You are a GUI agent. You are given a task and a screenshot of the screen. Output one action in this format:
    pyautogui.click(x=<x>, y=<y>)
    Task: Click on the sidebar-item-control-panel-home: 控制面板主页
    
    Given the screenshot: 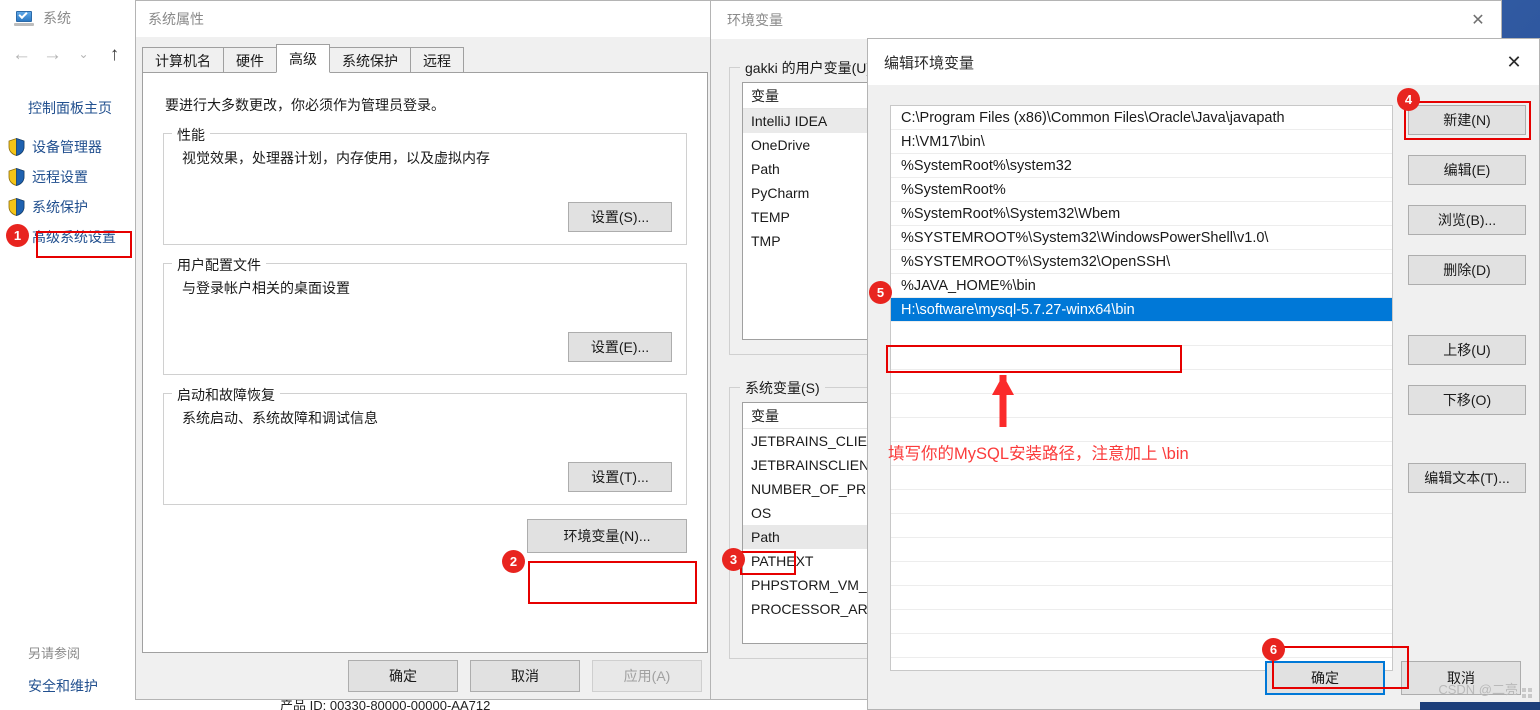 What is the action you would take?
    pyautogui.click(x=67, y=108)
    